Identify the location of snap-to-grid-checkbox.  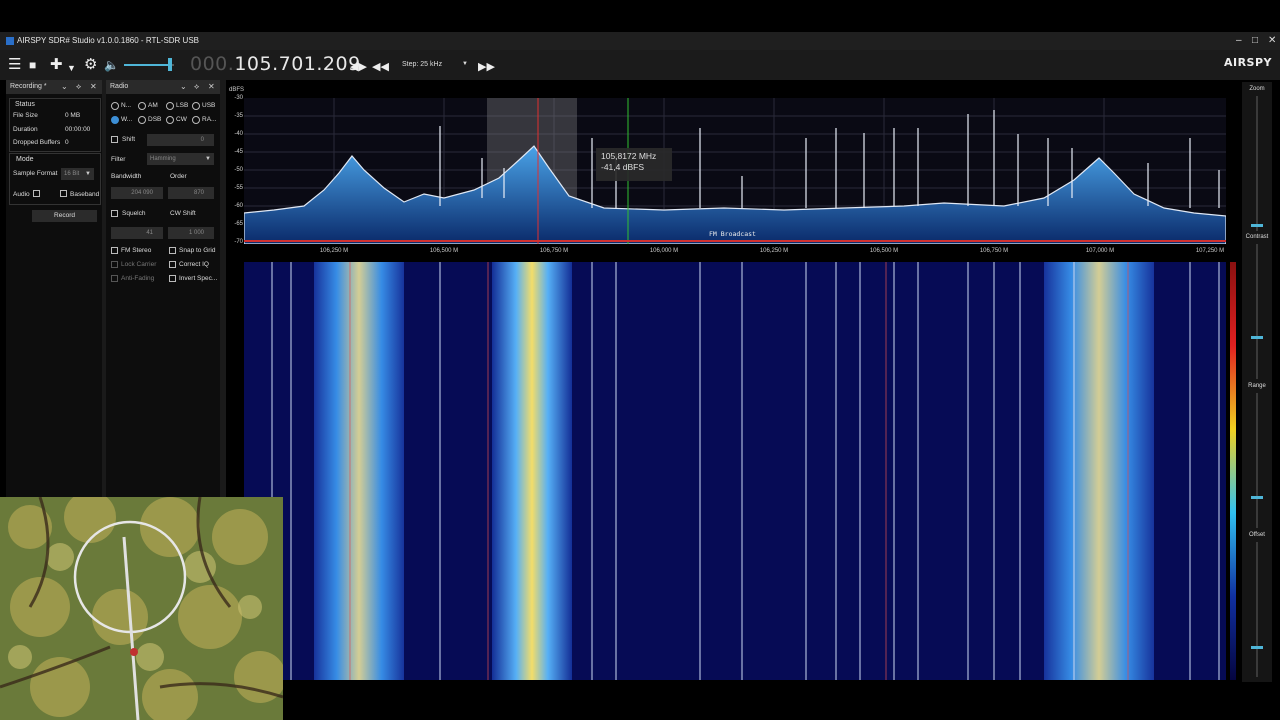
(172, 250).